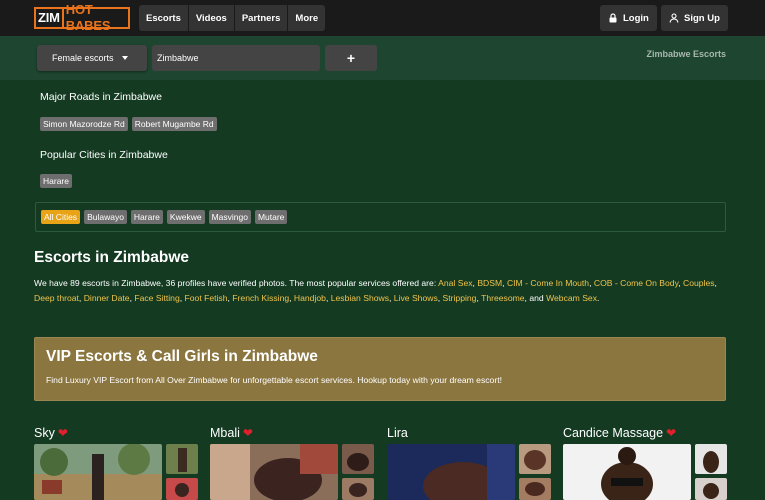 This screenshot has height=500, width=765. Describe the element at coordinates (105, 217) in the screenshot. I see `city-filter-item: Bulawayo` at that location.